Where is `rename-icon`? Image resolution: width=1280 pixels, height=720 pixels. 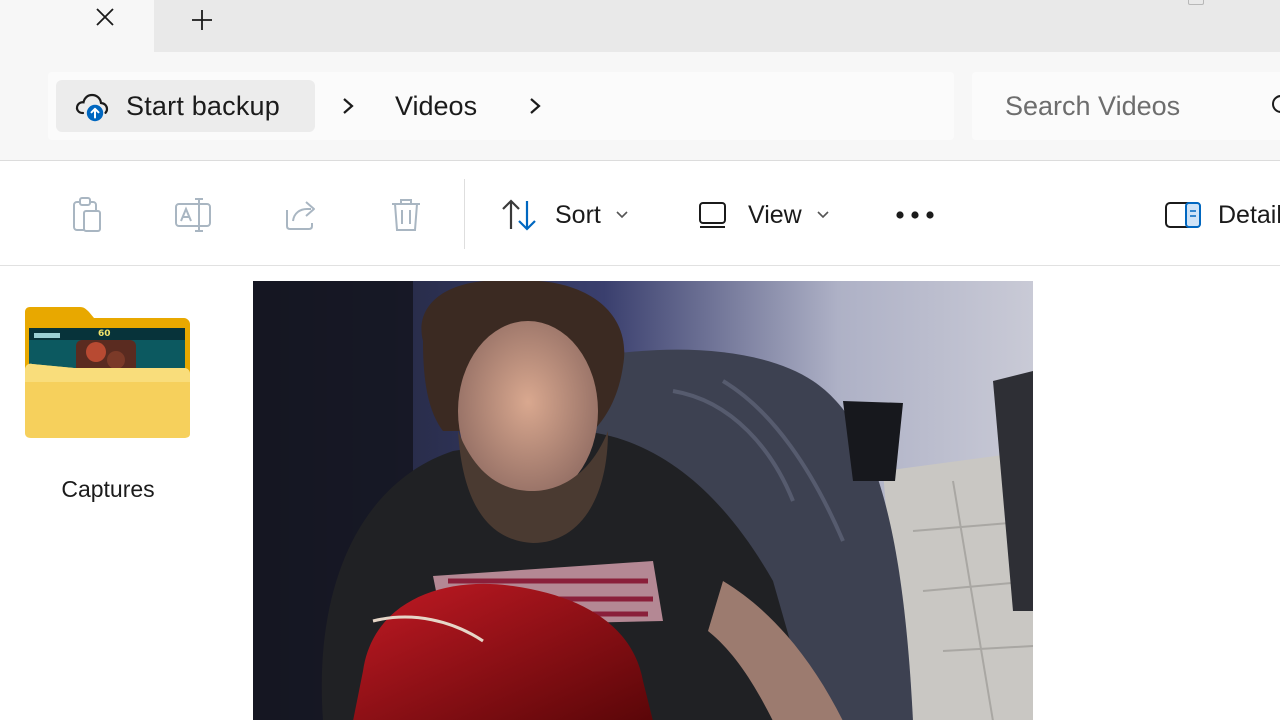 rename-icon is located at coordinates (193, 215).